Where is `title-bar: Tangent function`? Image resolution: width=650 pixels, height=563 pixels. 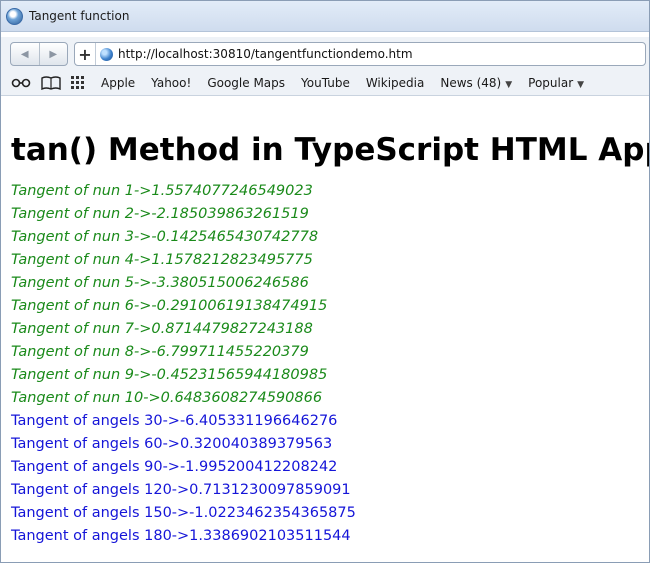
title-bar: Tangent function is located at coordinates (325, 16).